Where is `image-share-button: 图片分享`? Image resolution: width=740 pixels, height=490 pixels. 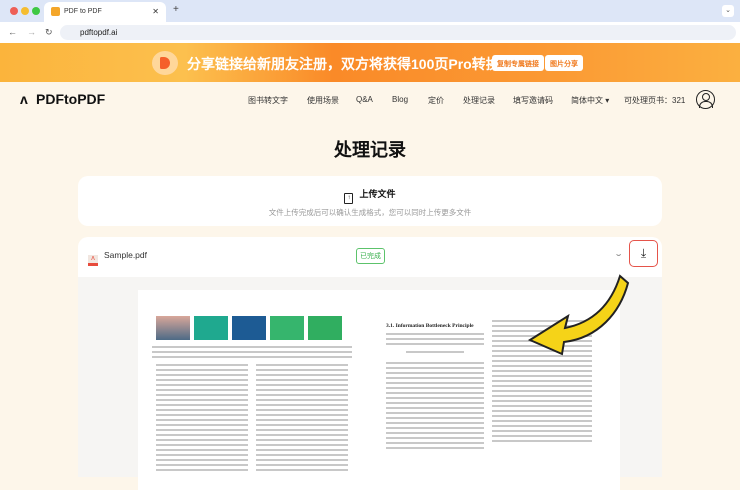
image-share-button: 图片分享 is located at coordinates (564, 63).